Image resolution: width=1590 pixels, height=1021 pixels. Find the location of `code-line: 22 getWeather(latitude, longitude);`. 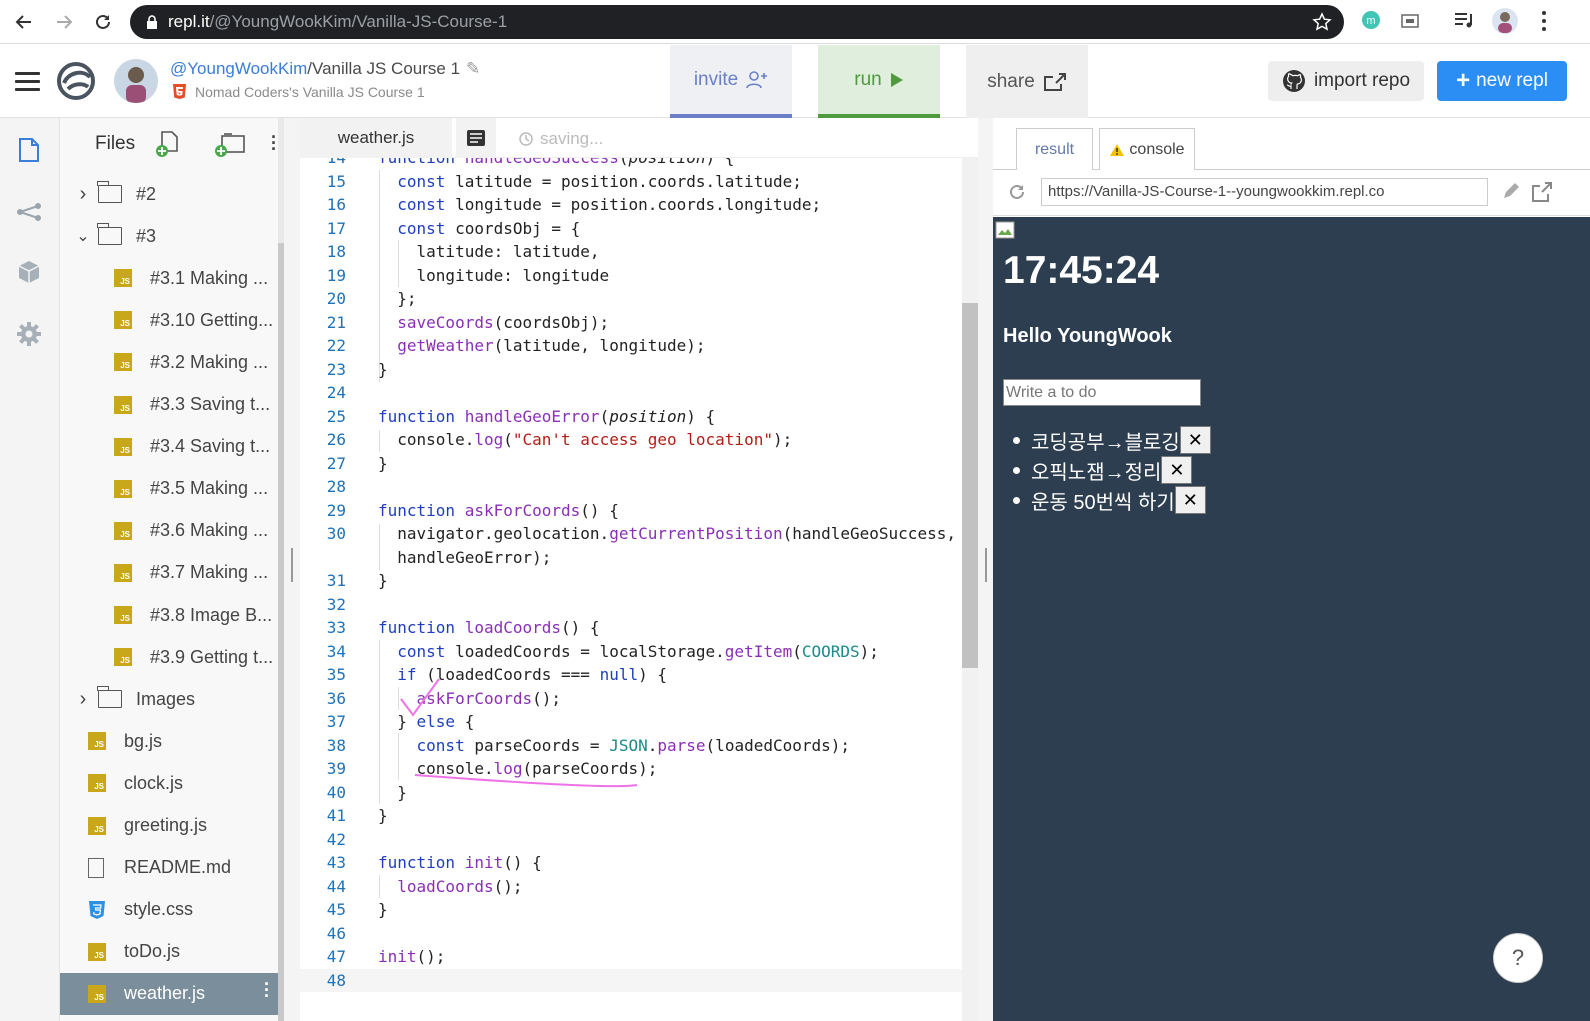

code-line: 22 getWeather(latitude, longitude); is located at coordinates (631, 346).